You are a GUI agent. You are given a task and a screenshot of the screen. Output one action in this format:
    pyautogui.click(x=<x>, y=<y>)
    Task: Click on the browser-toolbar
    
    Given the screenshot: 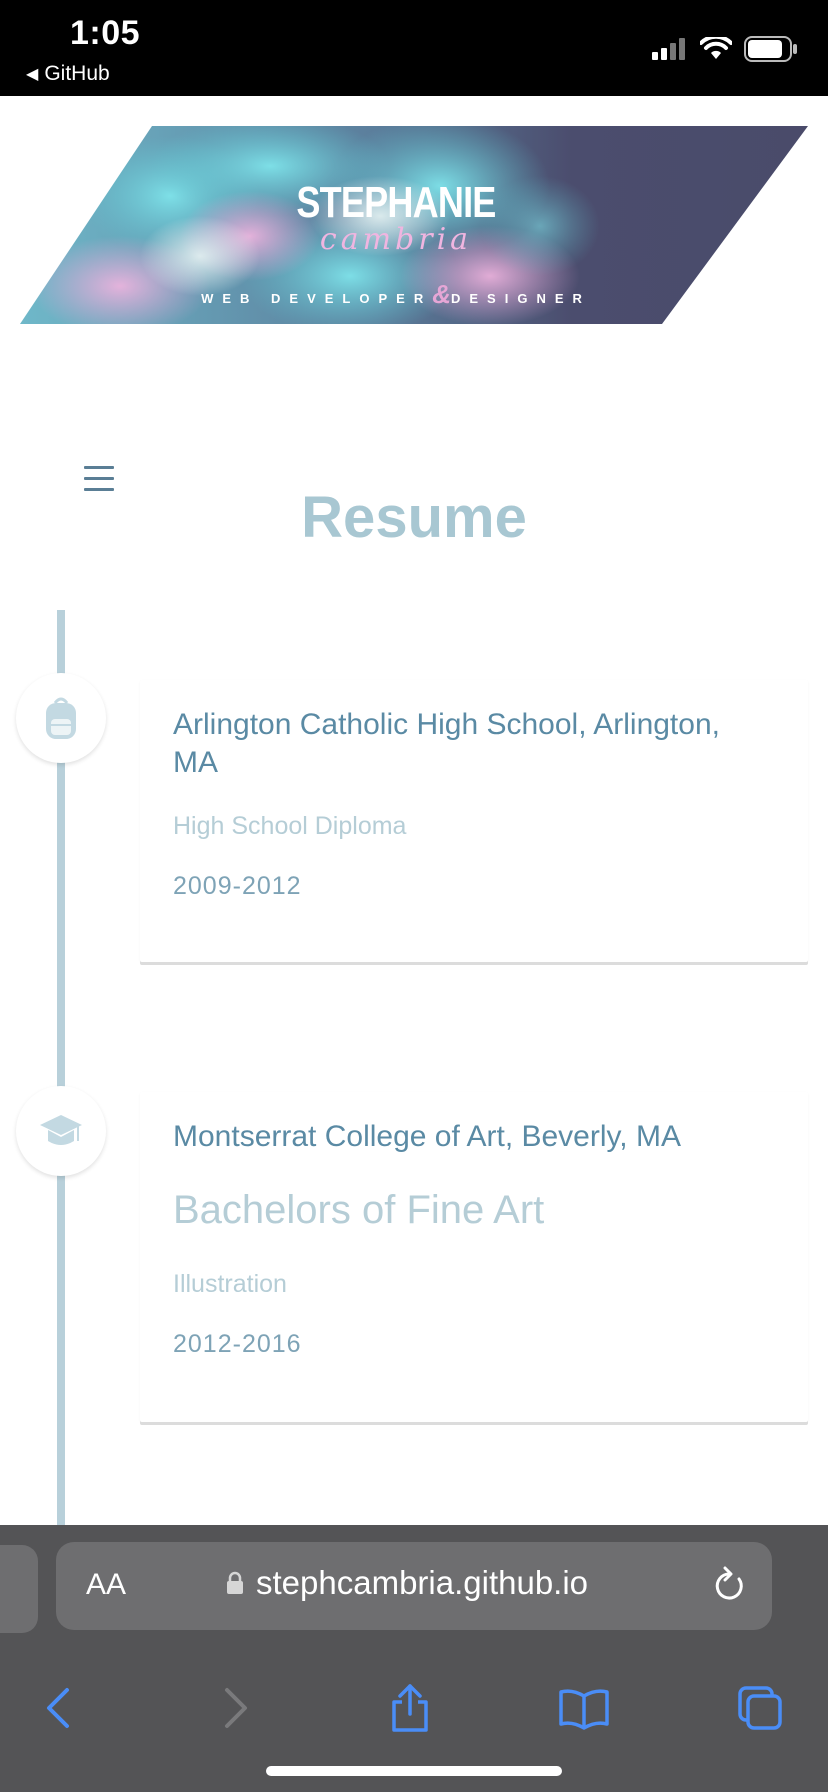 What is the action you would take?
    pyautogui.click(x=414, y=1705)
    